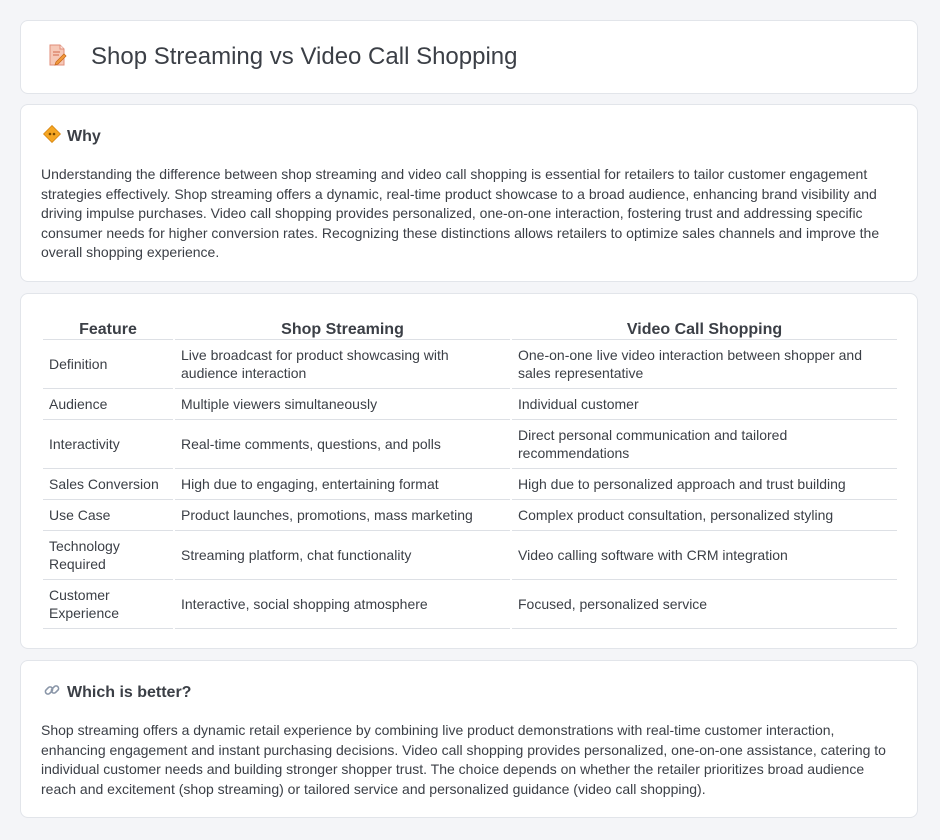 This screenshot has width=940, height=840. Describe the element at coordinates (108, 484) in the screenshot. I see `feature-cell: Sales Conversion` at that location.